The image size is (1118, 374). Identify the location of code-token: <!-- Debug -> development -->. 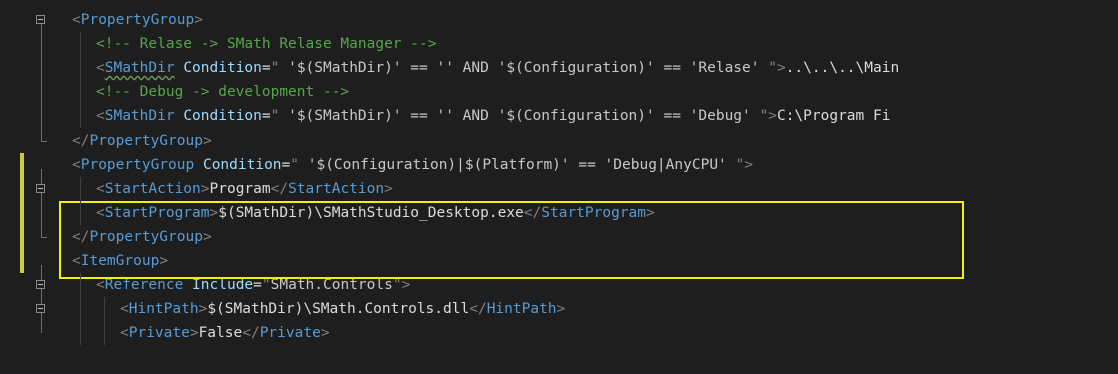
(223, 92).